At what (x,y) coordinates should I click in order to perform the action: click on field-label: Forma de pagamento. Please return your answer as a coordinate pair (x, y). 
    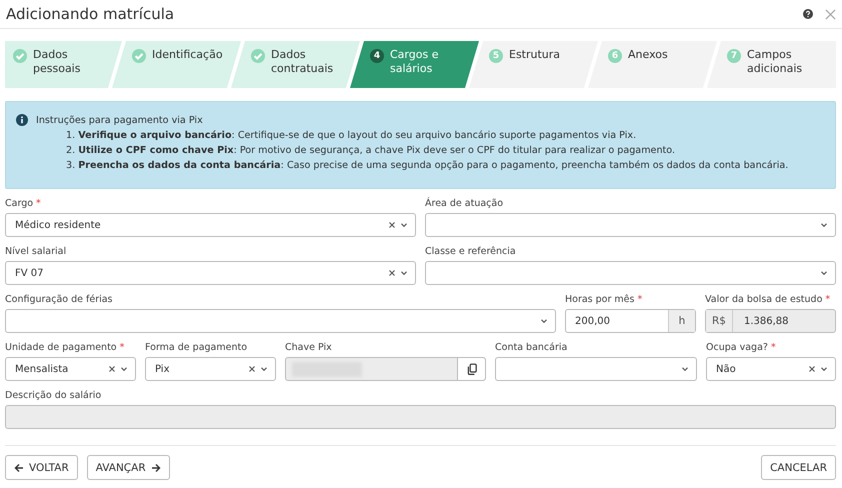
    Looking at the image, I should click on (196, 348).